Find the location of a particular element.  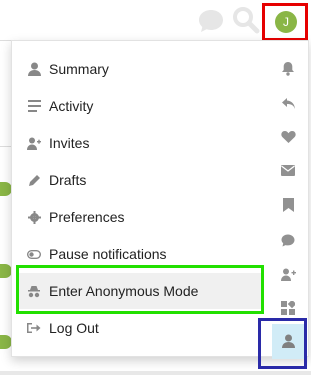

plugins-tab is located at coordinates (288, 308).